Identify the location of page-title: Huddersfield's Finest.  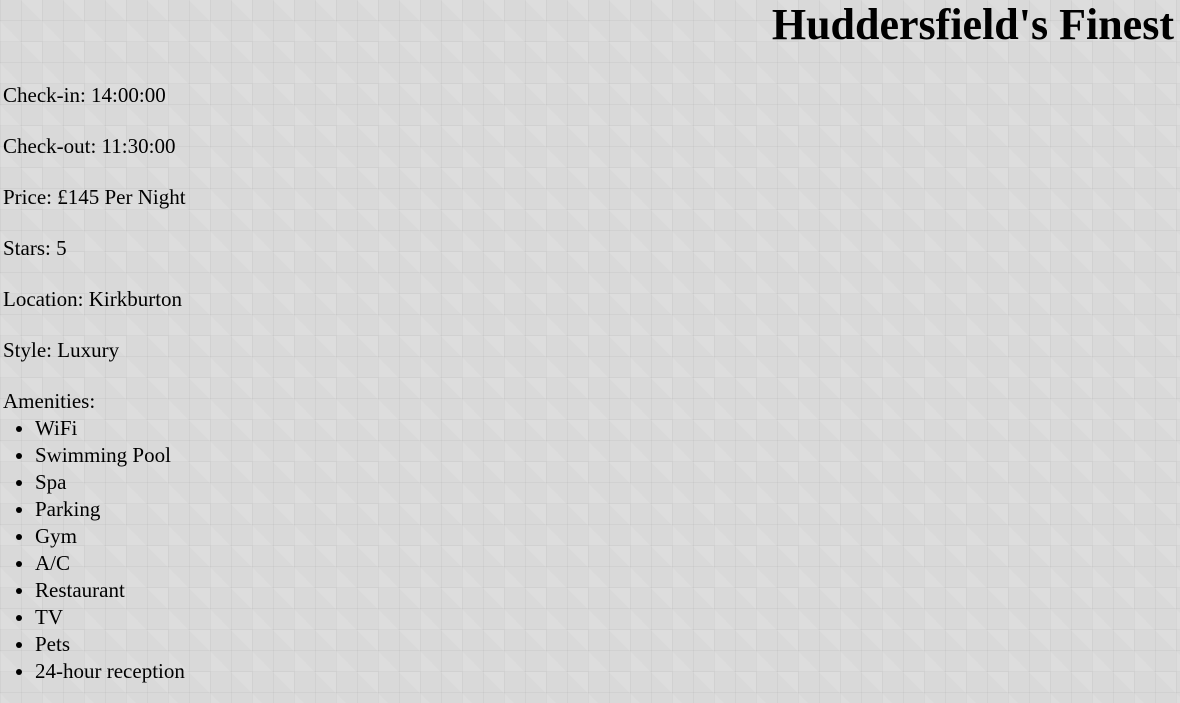
(972, 24).